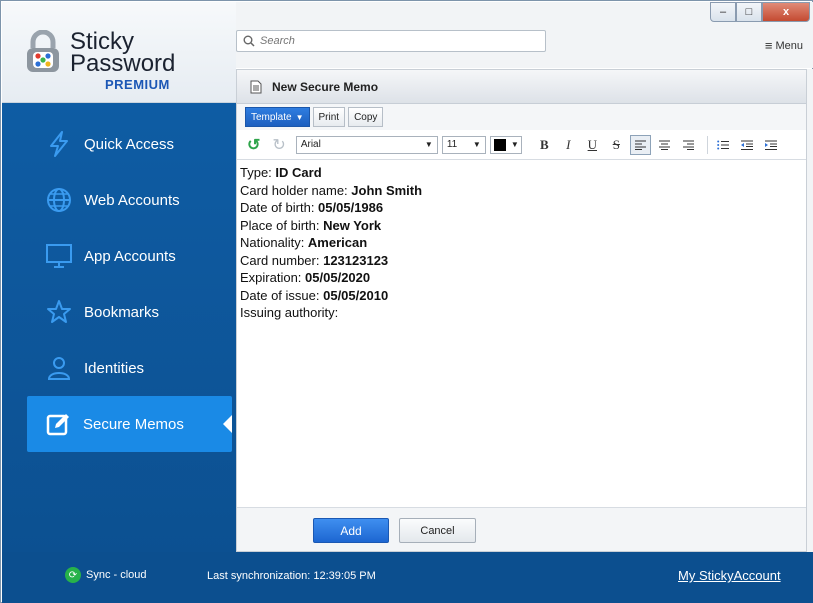 The image size is (813, 603). Describe the element at coordinates (59, 312) in the screenshot. I see `star-icon` at that location.